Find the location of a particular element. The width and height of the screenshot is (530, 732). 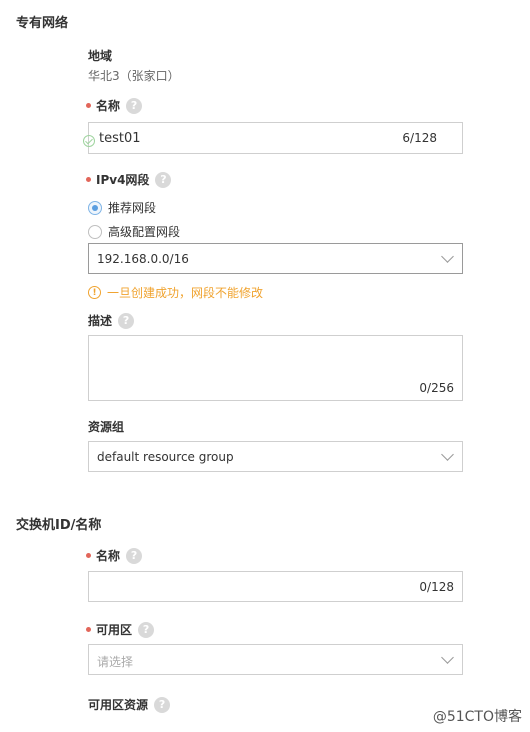

watermark: @51CTO博客 is located at coordinates (477, 717).